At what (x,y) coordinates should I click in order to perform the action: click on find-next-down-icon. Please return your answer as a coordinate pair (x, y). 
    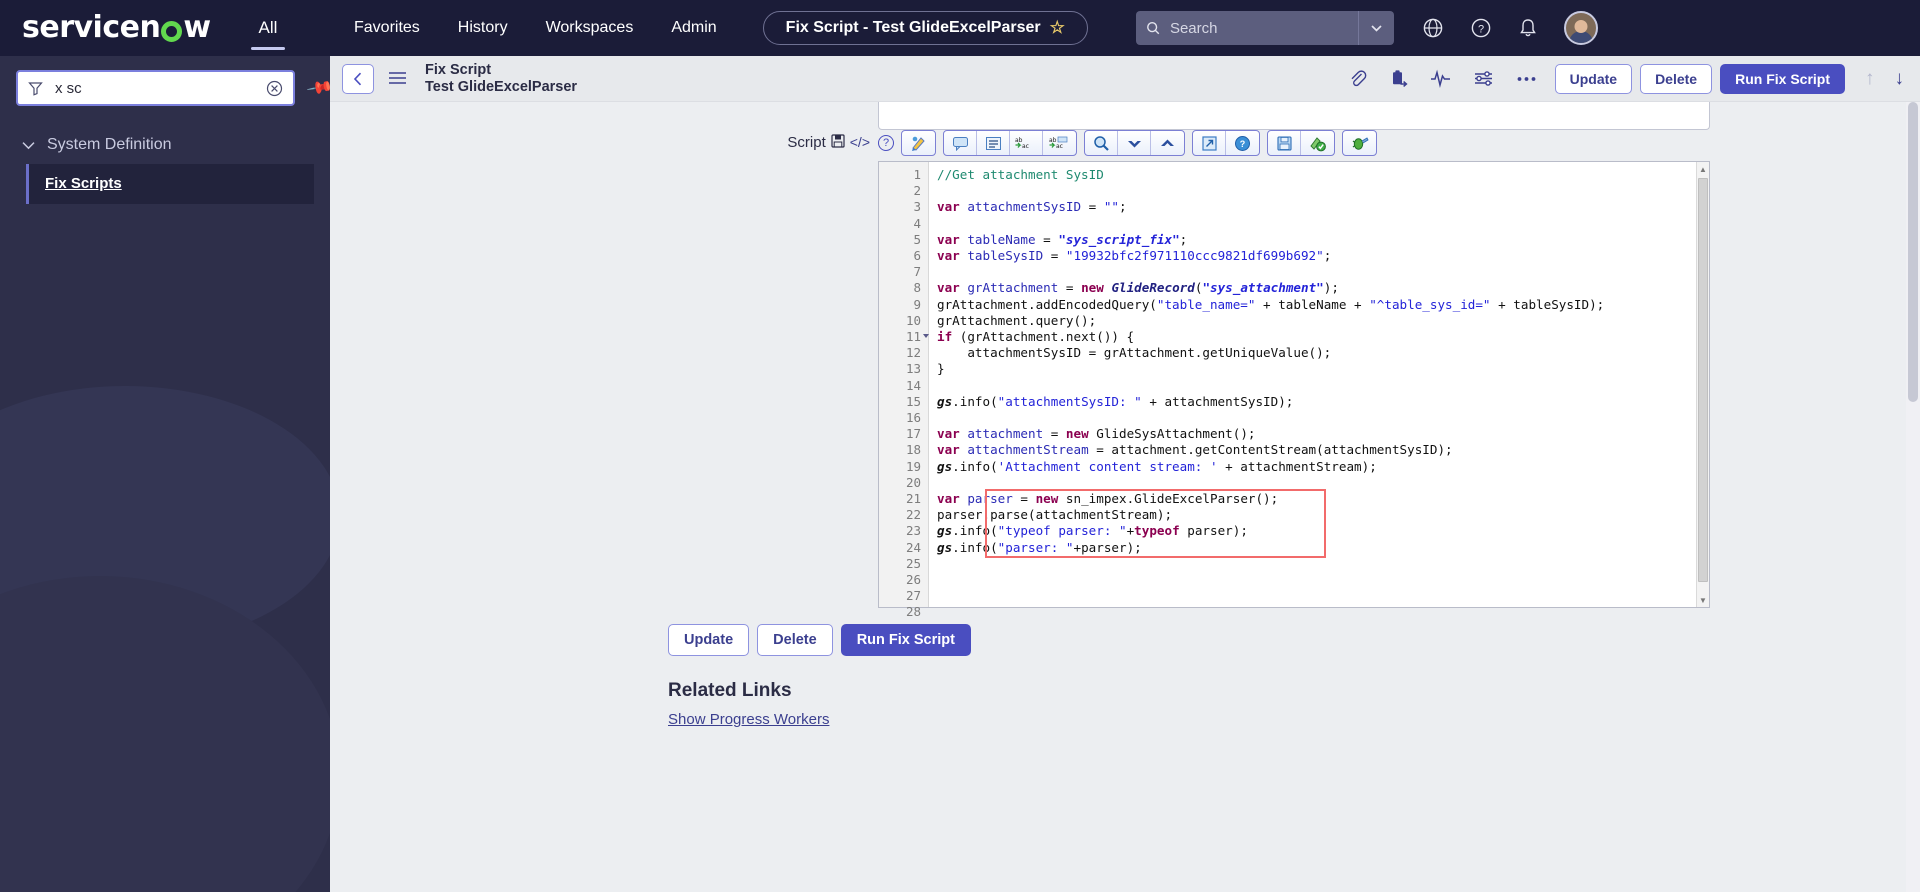
    Looking at the image, I should click on (1134, 143).